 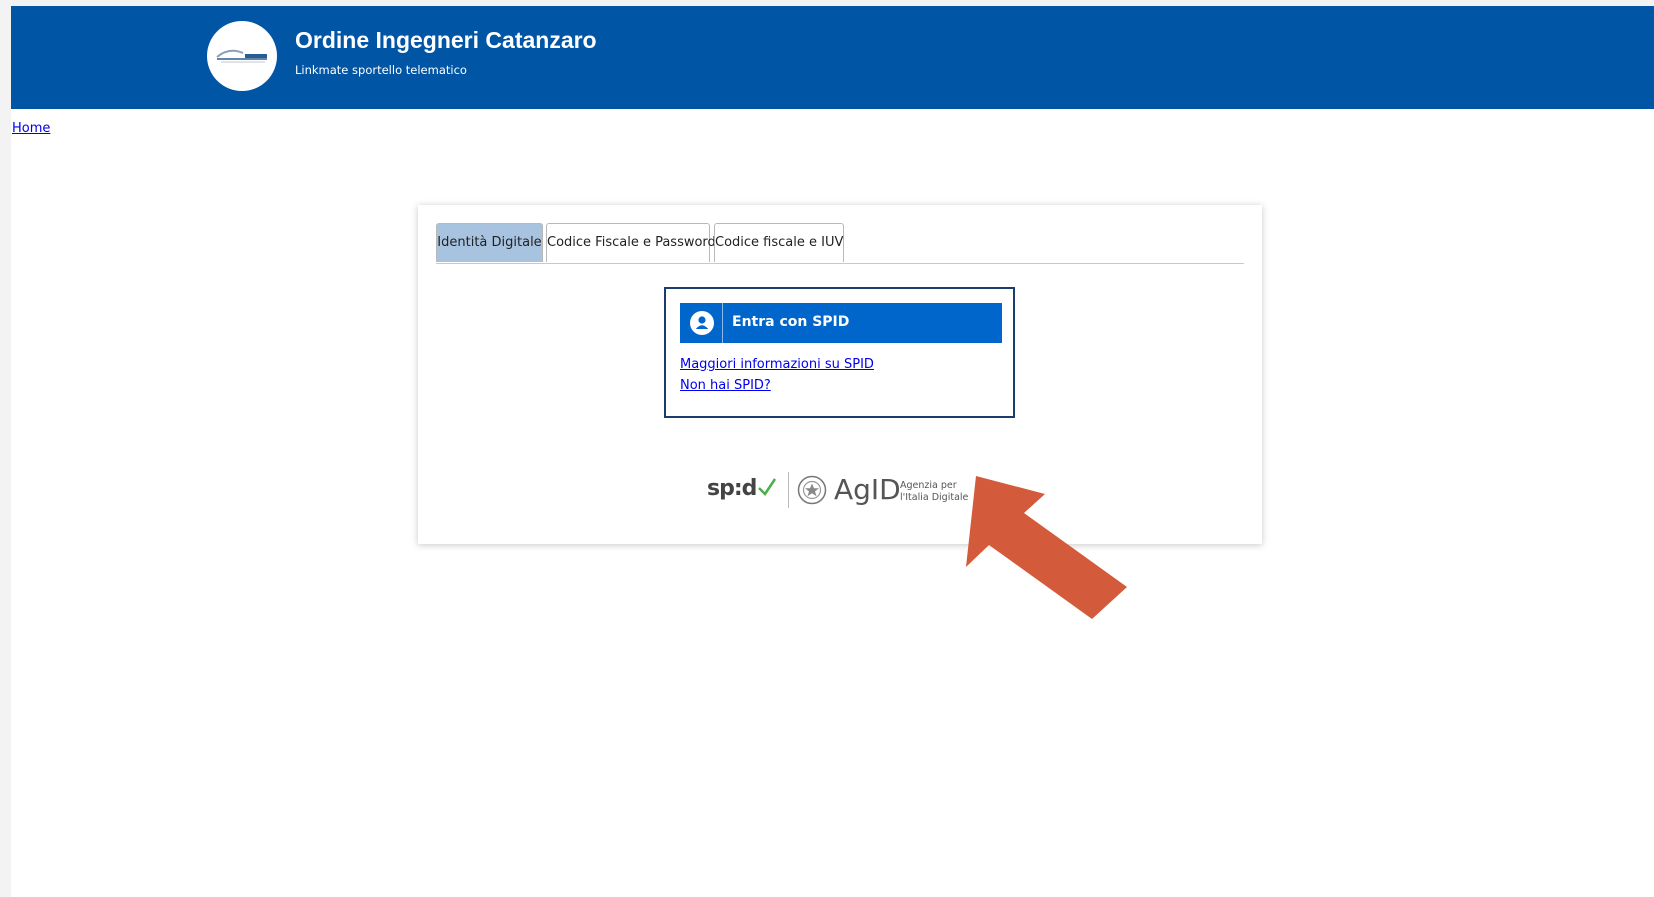 I want to click on agid-subtitle-line1: Agenzia per, so click(x=928, y=485).